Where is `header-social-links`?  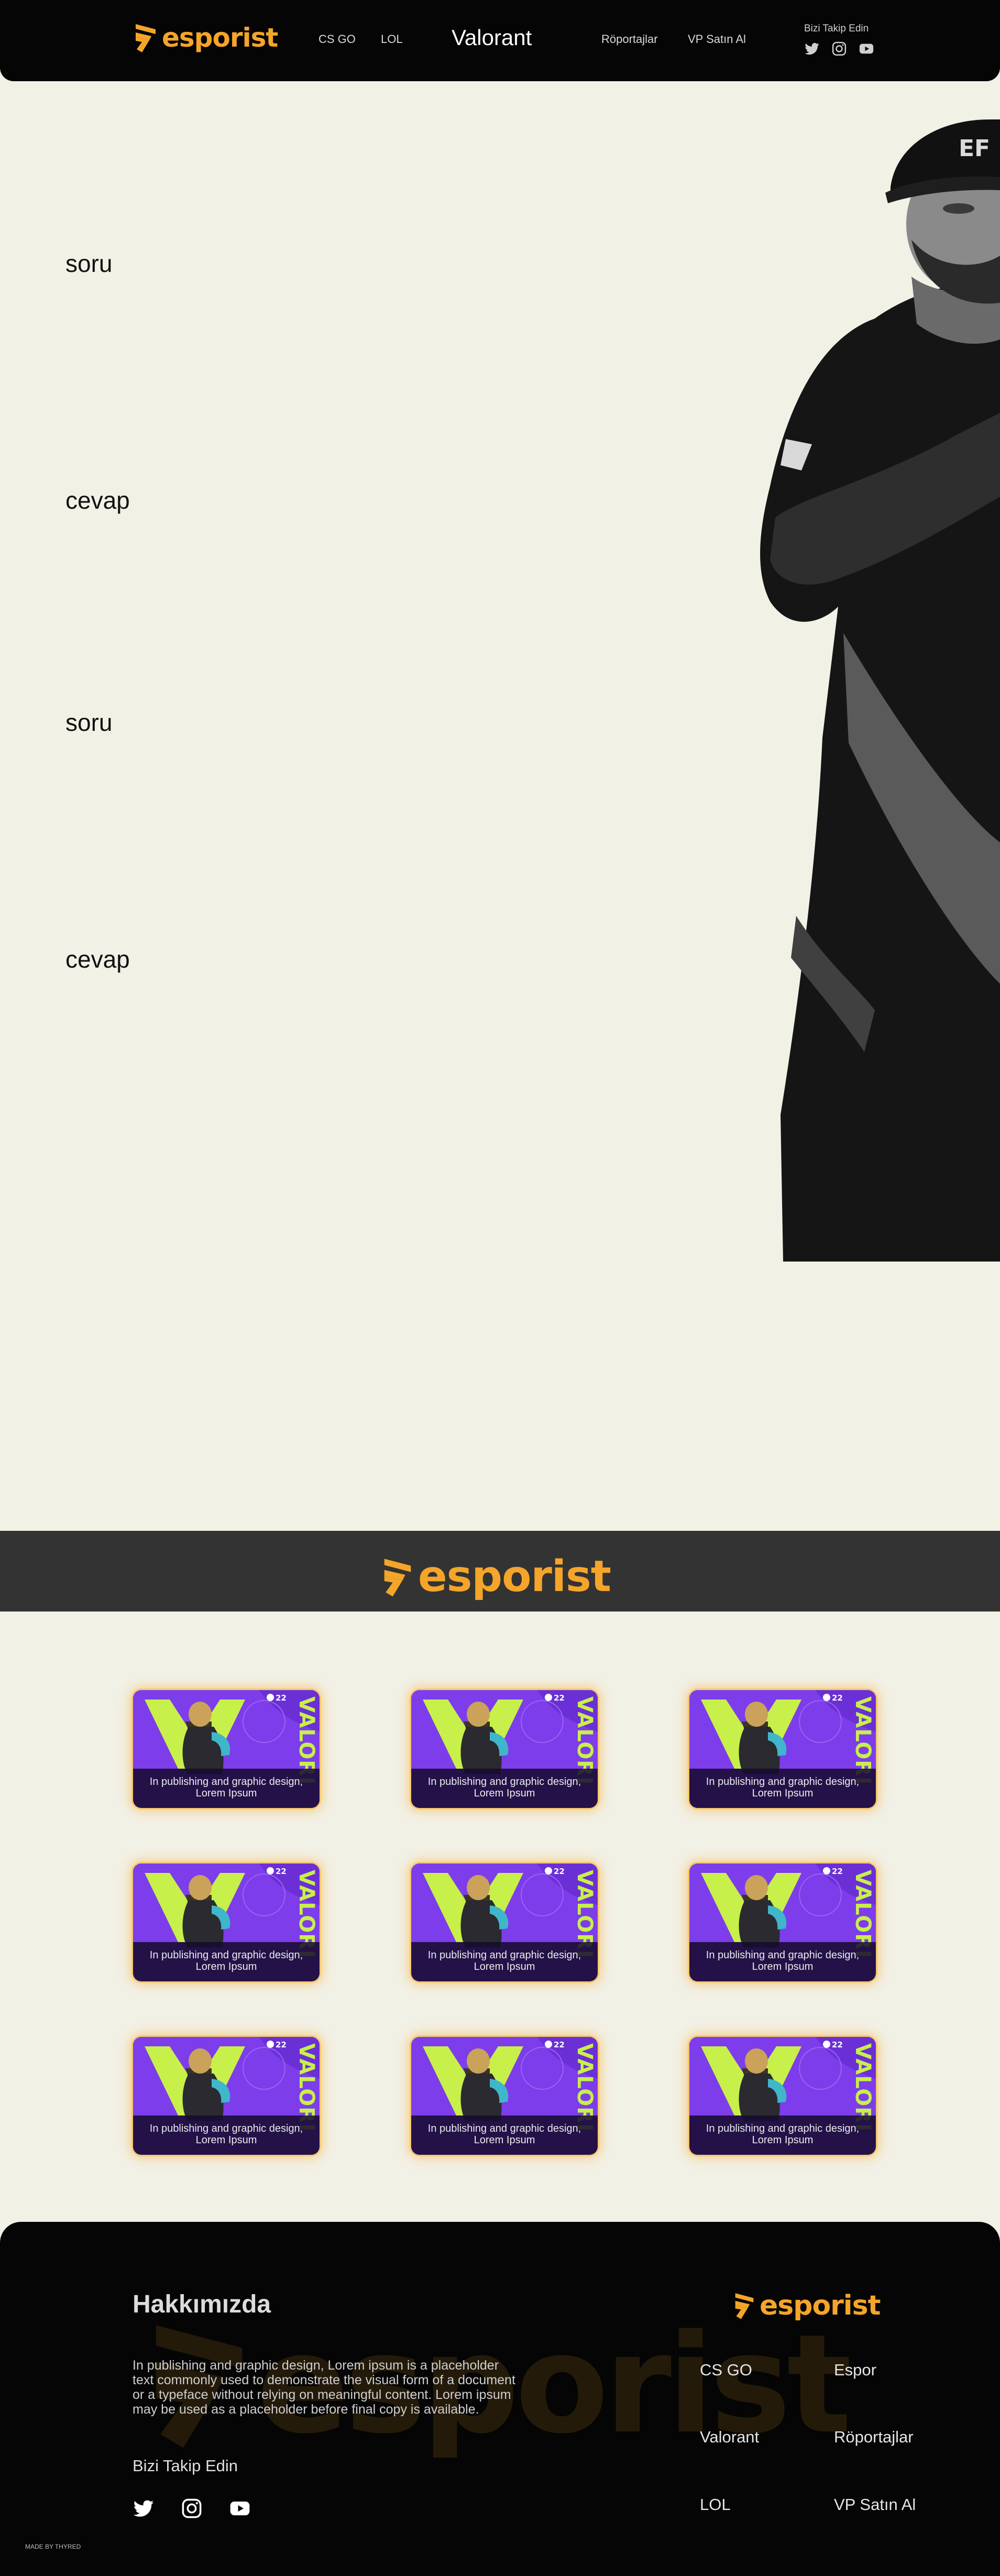 header-social-links is located at coordinates (839, 50).